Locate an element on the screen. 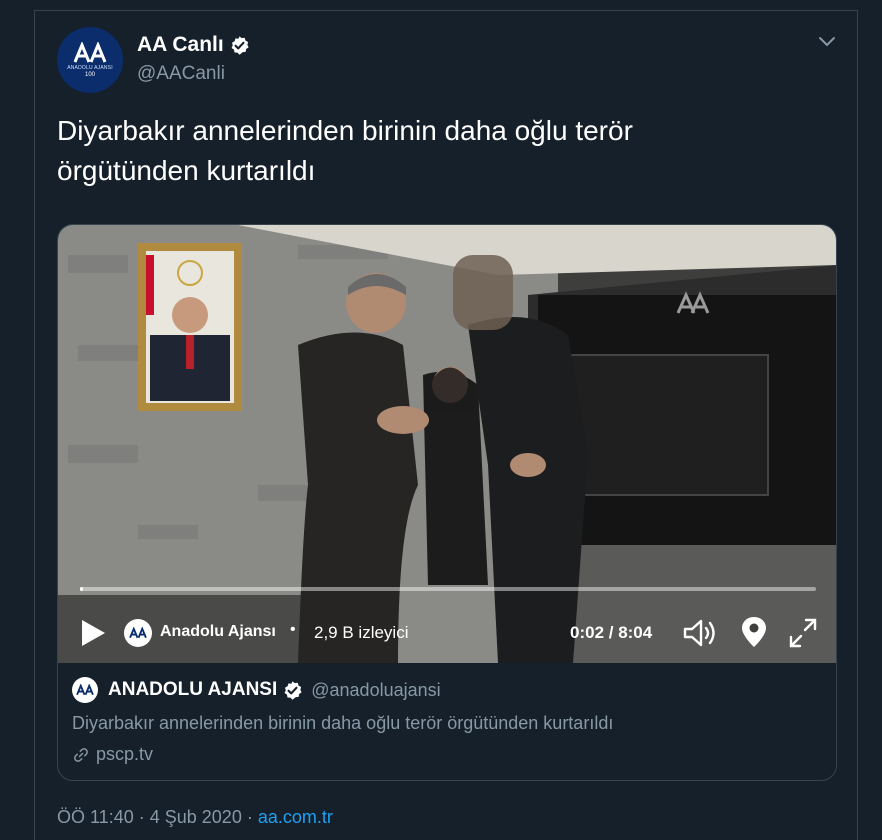 This screenshot has width=882, height=840. avatar-brand: ANADOLU AJANSI is located at coordinates (90, 68).